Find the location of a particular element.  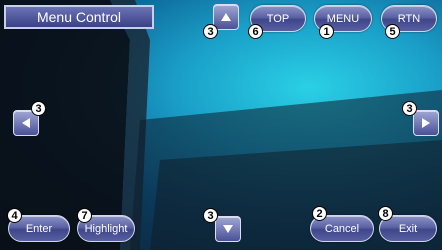

callout-badge-enter: 4 is located at coordinates (14, 215).